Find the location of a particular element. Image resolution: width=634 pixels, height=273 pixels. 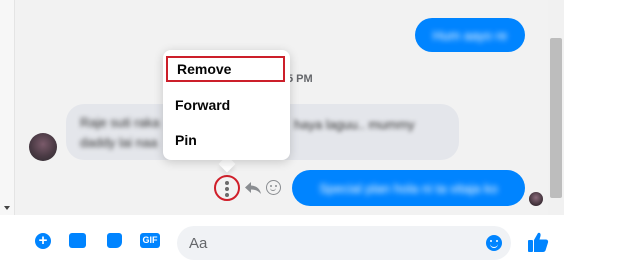

timestamp: 5 PM is located at coordinates (300, 79).